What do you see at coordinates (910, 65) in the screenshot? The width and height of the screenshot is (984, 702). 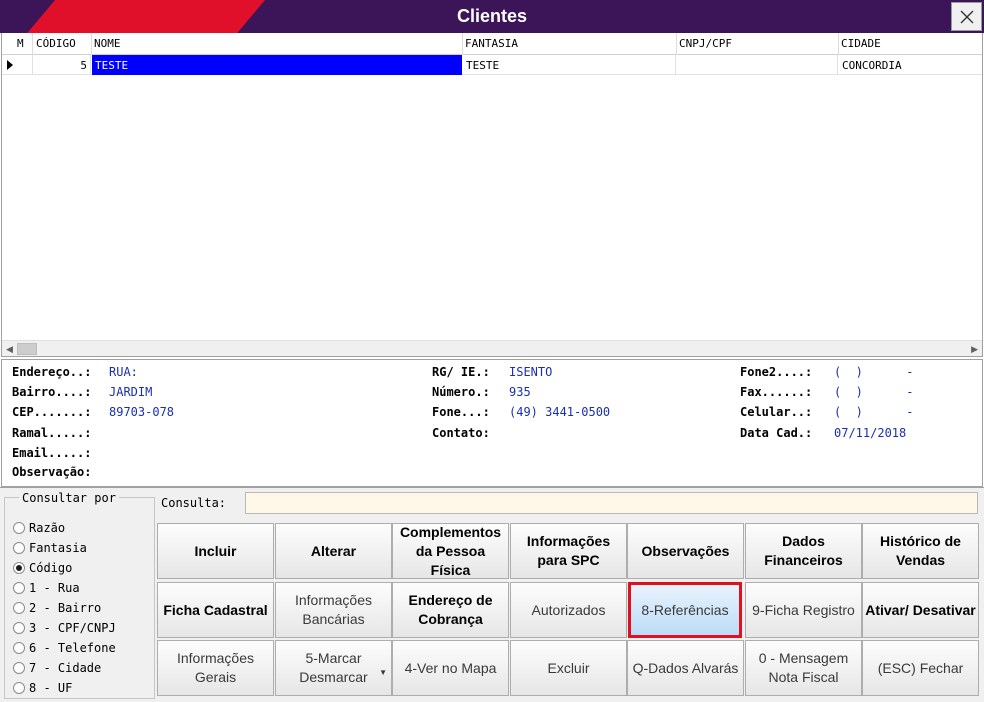 I see `cell-cidade: CONCORDIA` at bounding box center [910, 65].